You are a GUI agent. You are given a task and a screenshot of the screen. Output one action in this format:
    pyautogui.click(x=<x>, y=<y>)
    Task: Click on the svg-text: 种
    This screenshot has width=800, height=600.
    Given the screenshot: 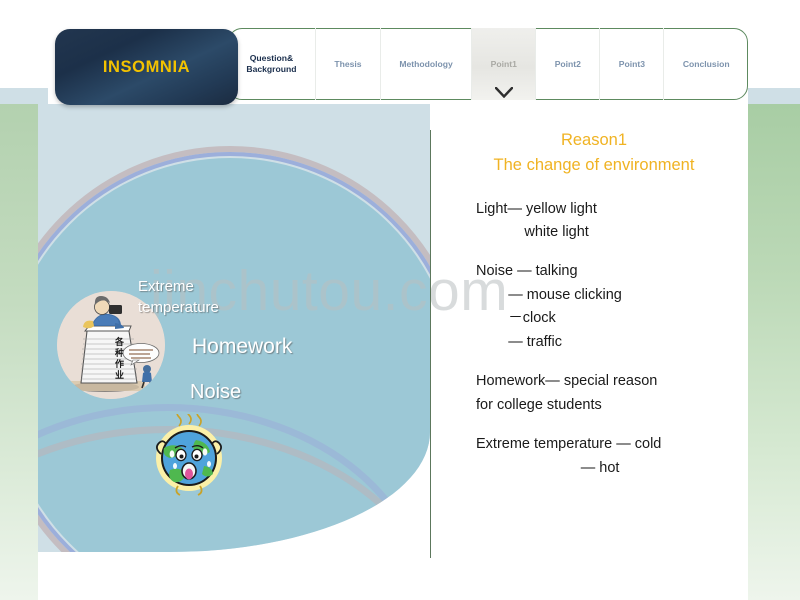 What is the action you would take?
    pyautogui.click(x=119, y=353)
    